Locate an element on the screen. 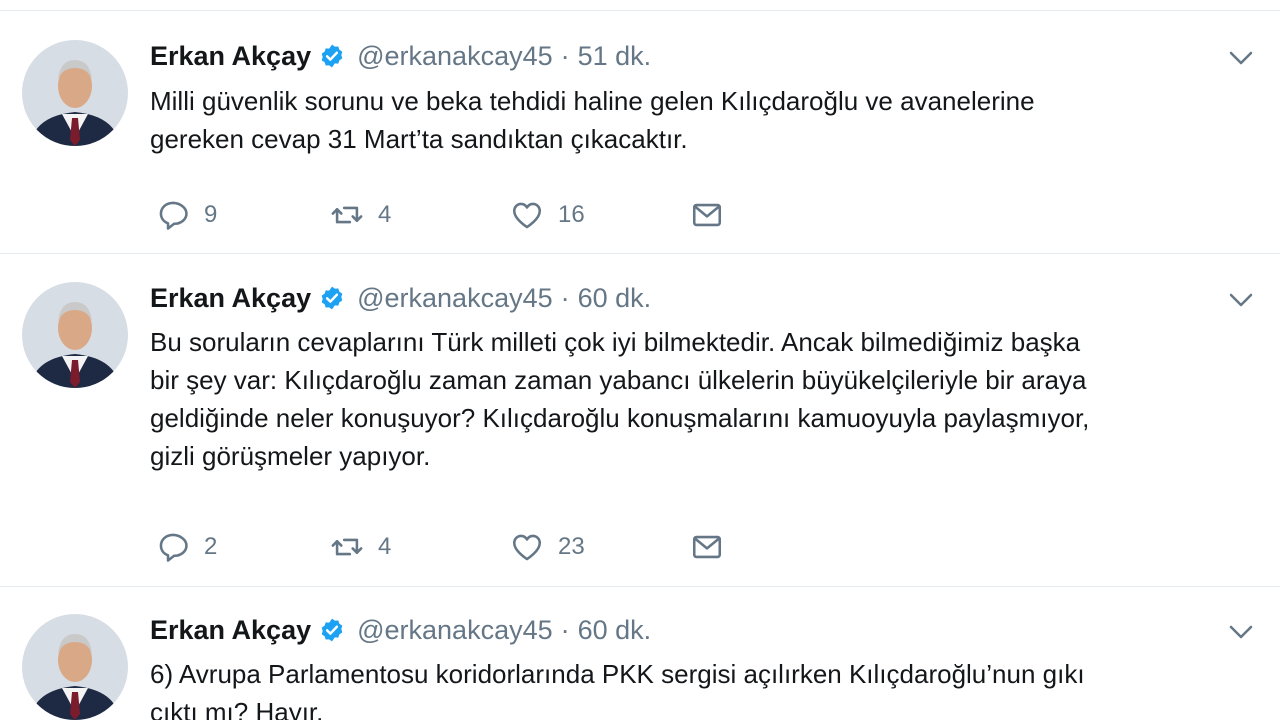 The height and width of the screenshot is (720, 1280). tweet-actions: 2 4 23 is located at coordinates (440, 547).